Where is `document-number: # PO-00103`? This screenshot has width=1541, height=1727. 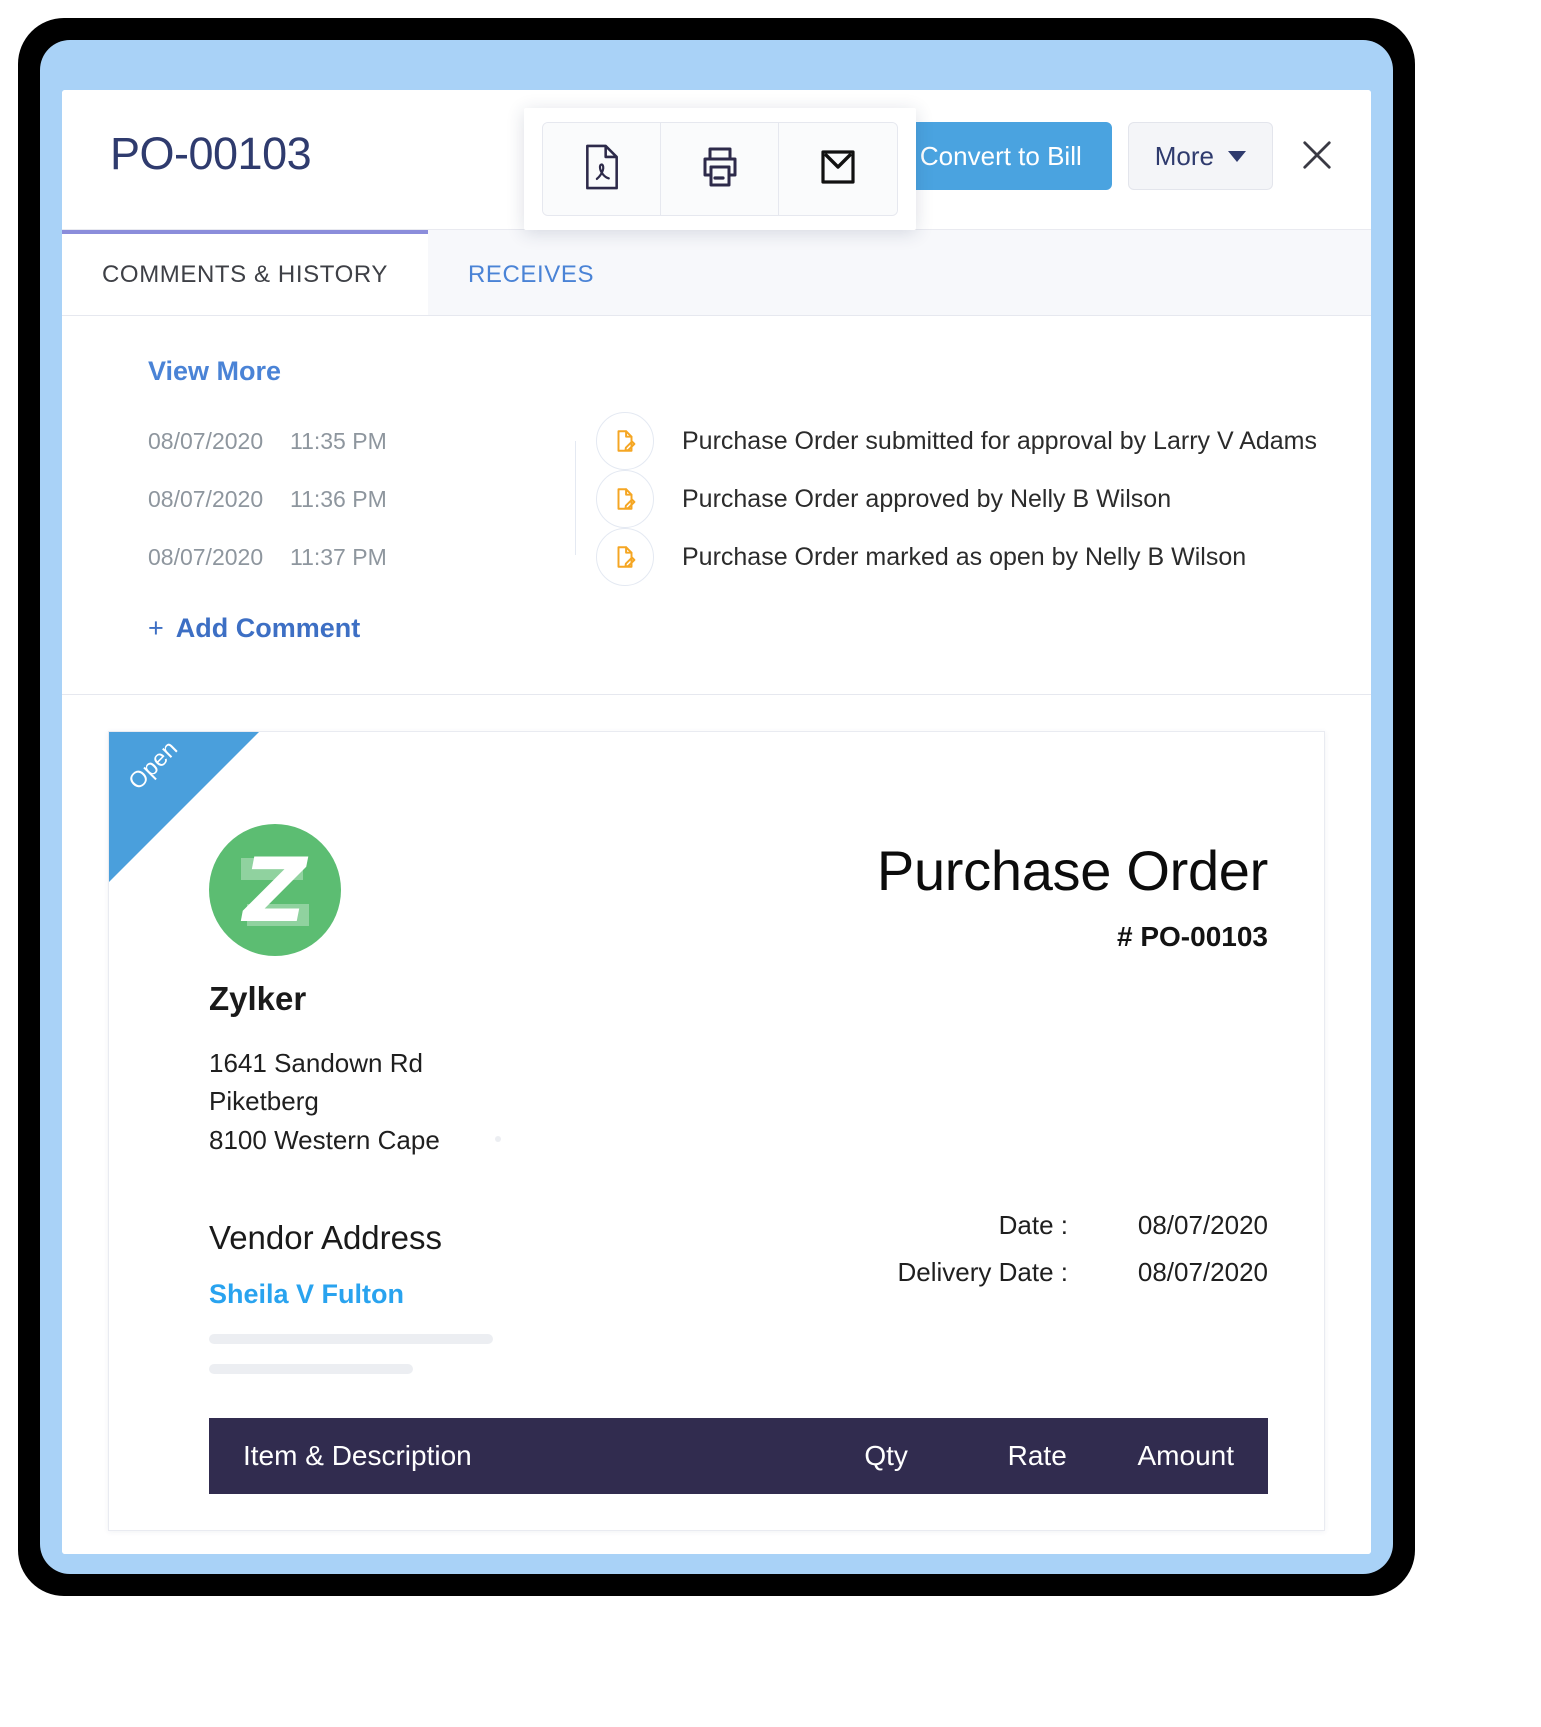
document-number: # PO-00103 is located at coordinates (1192, 936).